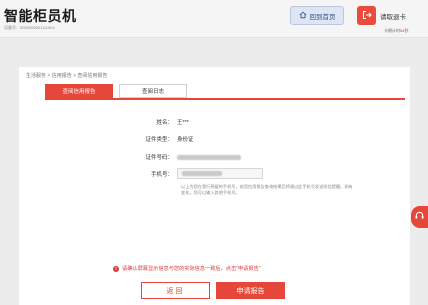 This screenshot has height=305, width=428. Describe the element at coordinates (164, 123) in the screenshot. I see `name-label: 姓名：` at that location.